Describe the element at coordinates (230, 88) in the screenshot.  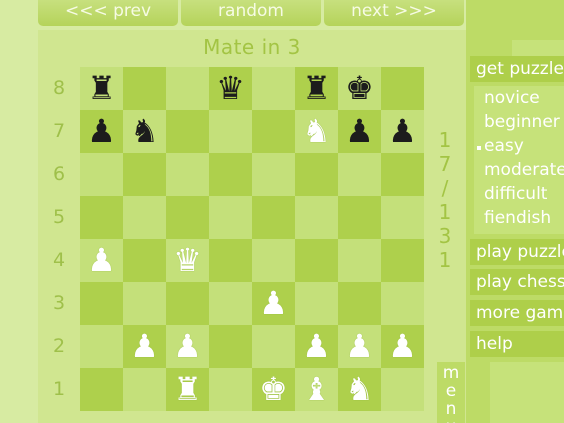
I see `black-queen-piece: ♛` at that location.